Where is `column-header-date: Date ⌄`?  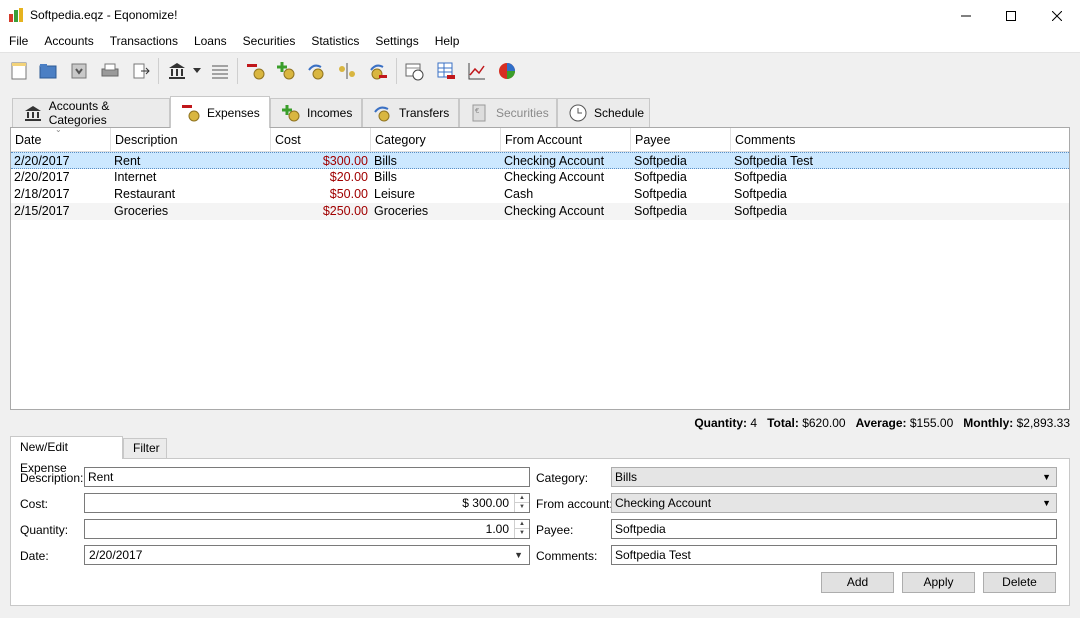 column-header-date: Date ⌄ is located at coordinates (61, 139).